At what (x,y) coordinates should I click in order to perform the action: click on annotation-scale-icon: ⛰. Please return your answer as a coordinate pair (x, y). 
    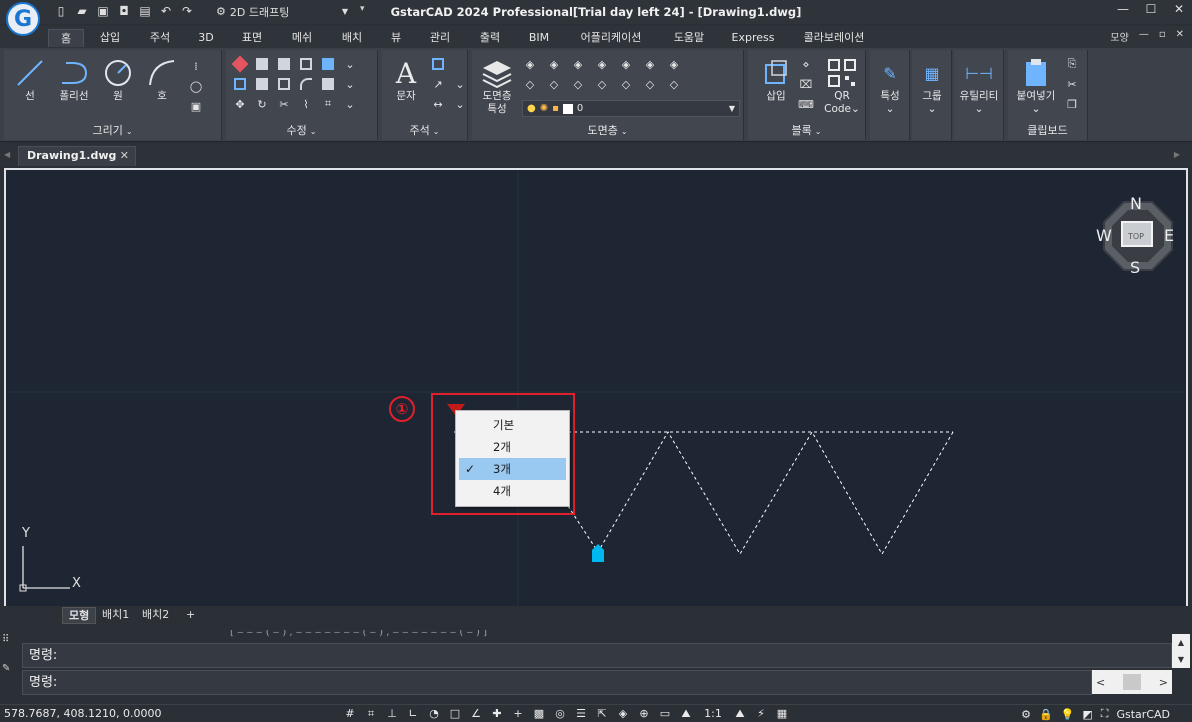
    Looking at the image, I should click on (686, 713).